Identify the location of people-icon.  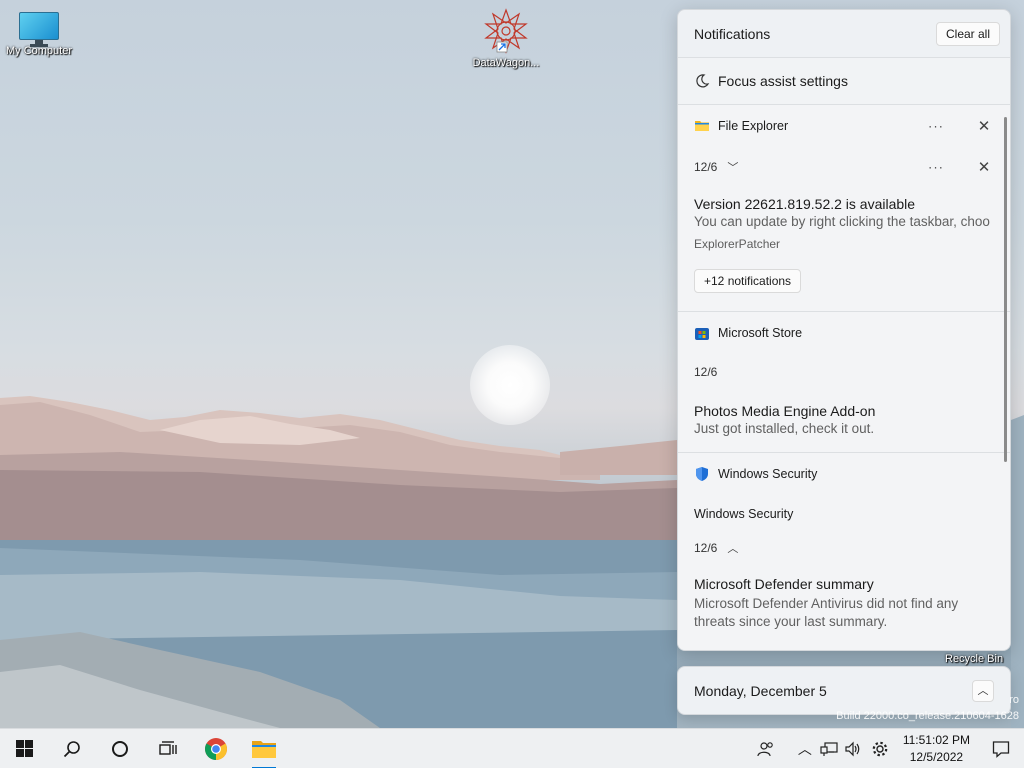
(765, 749).